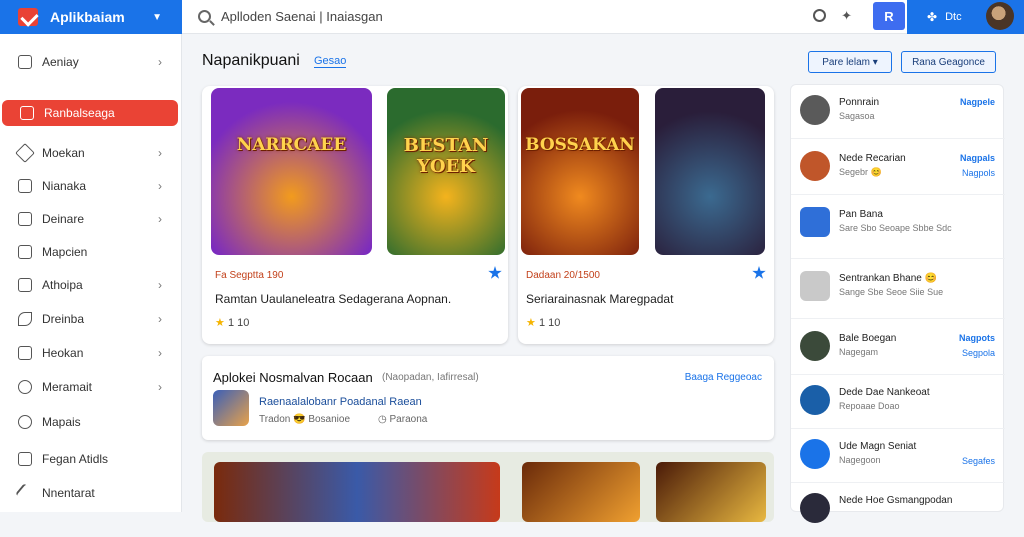 This screenshot has width=1024, height=537. Describe the element at coordinates (25, 353) in the screenshot. I see `shield-icon` at that location.